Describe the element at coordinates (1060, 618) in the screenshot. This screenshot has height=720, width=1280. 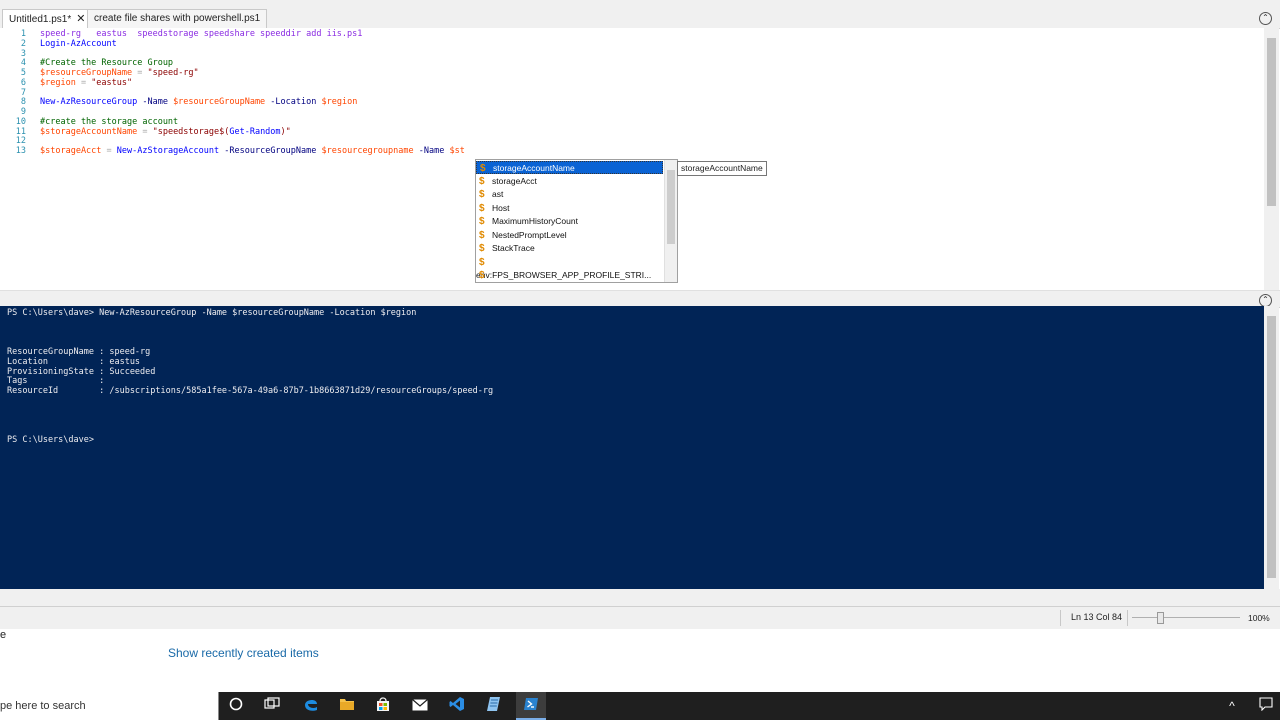
I see `status-separator` at that location.